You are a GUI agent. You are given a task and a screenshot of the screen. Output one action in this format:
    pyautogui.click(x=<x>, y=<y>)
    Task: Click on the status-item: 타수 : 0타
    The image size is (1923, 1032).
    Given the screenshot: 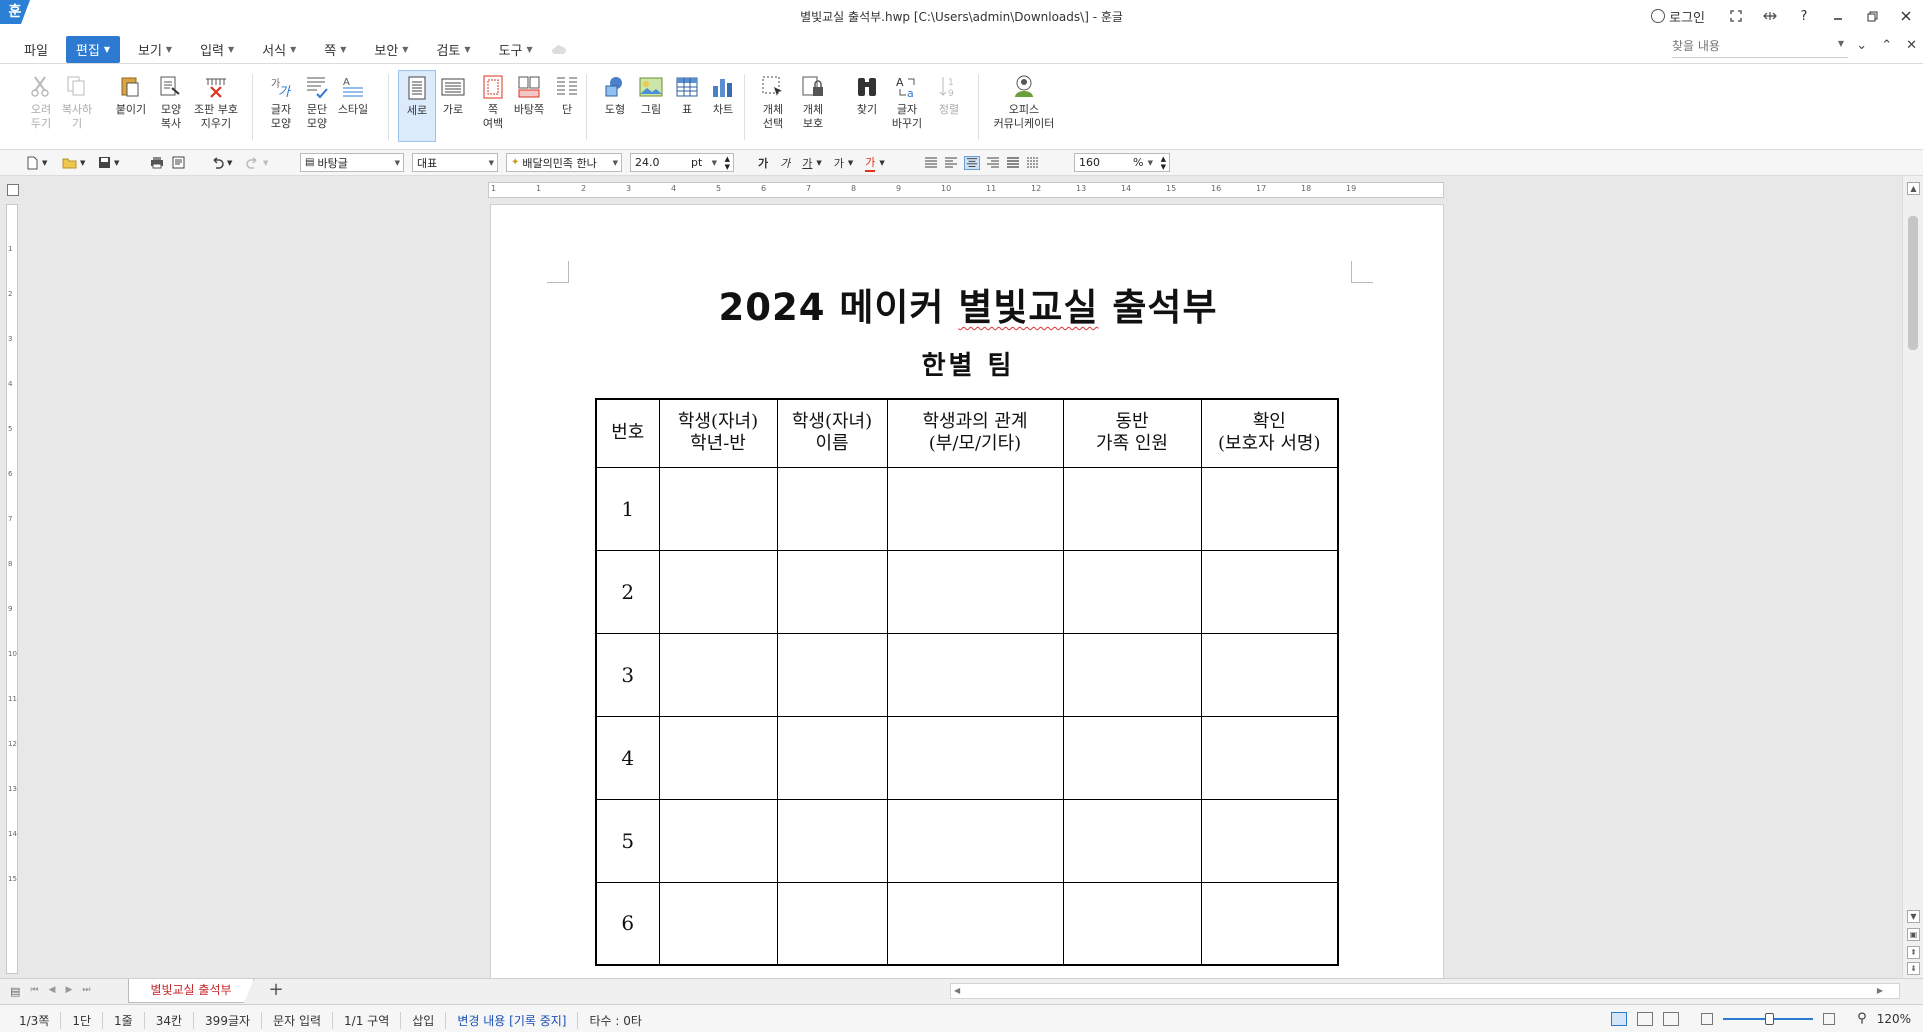 What is the action you would take?
    pyautogui.click(x=615, y=1020)
    